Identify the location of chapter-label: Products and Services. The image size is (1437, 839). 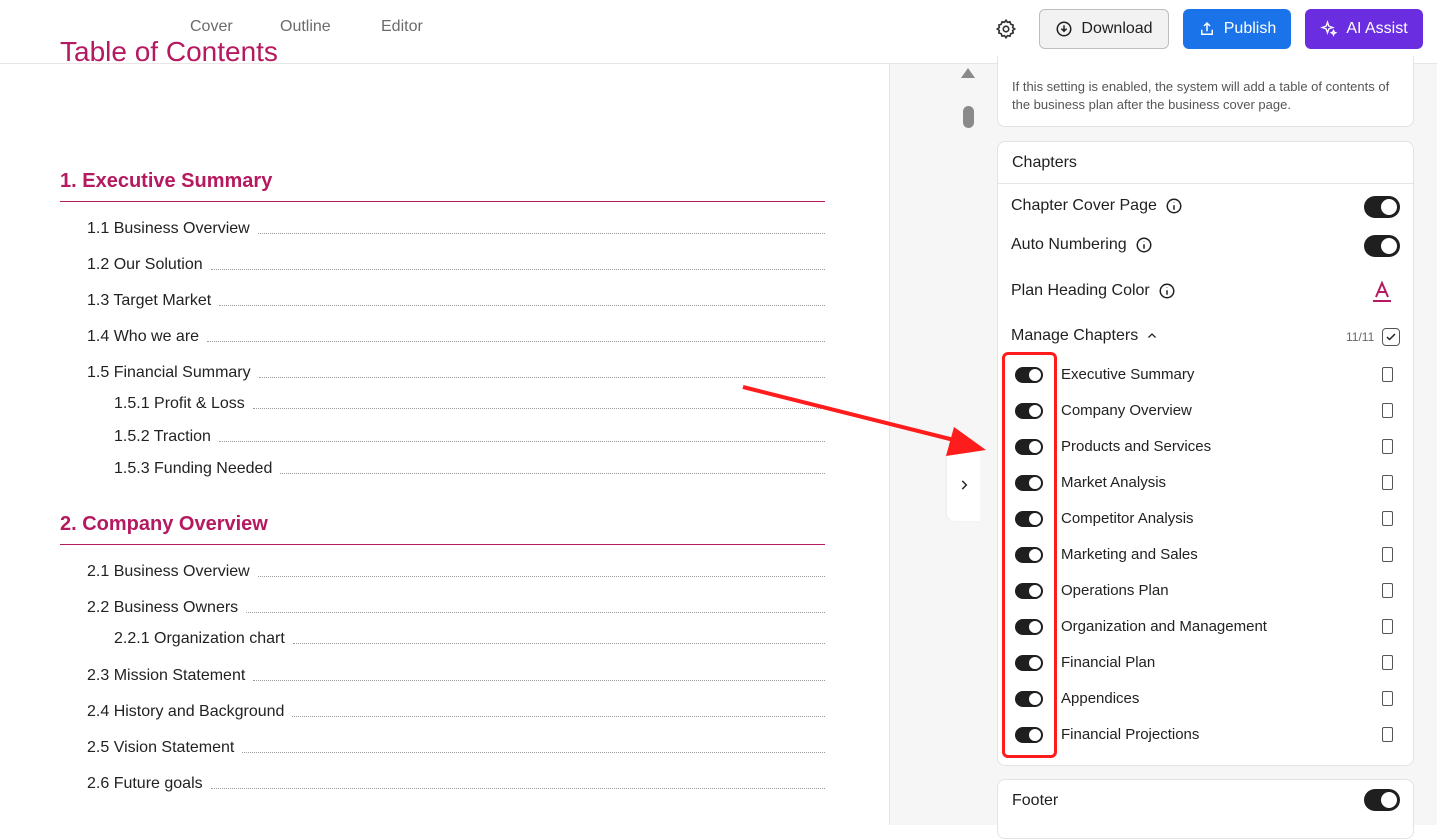
(1136, 446).